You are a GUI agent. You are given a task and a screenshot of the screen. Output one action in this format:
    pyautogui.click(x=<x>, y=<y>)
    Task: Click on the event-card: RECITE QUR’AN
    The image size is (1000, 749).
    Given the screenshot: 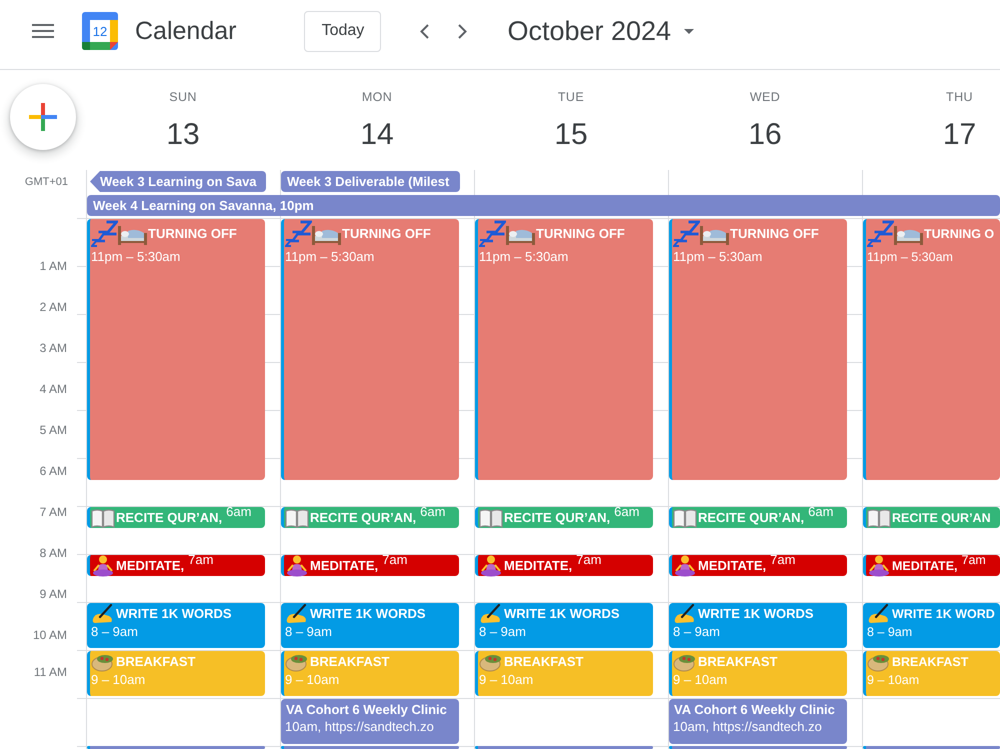 What is the action you would take?
    pyautogui.click(x=931, y=517)
    